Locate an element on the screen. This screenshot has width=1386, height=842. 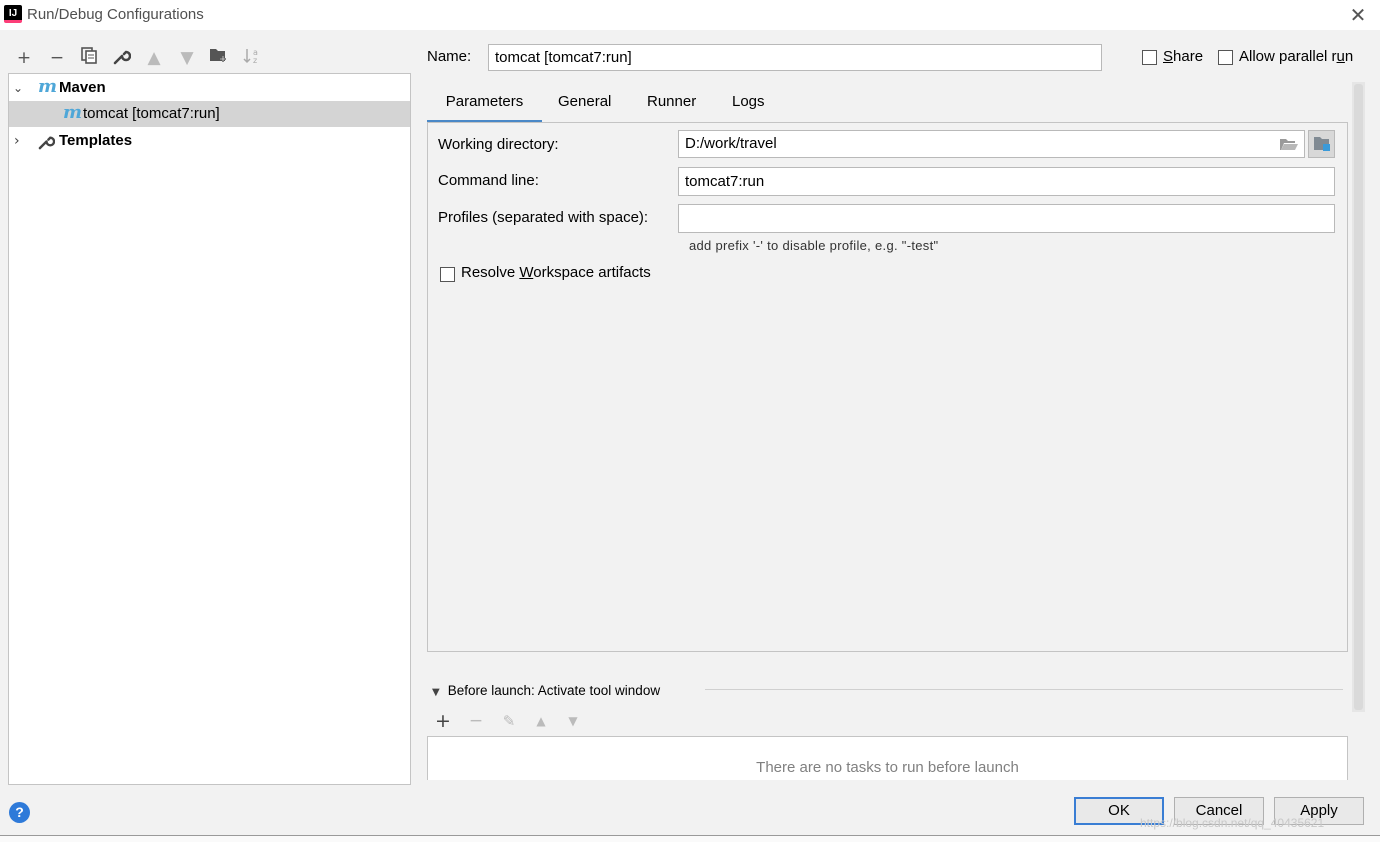
working-directory-input: D:/work/travel is located at coordinates (991, 144).